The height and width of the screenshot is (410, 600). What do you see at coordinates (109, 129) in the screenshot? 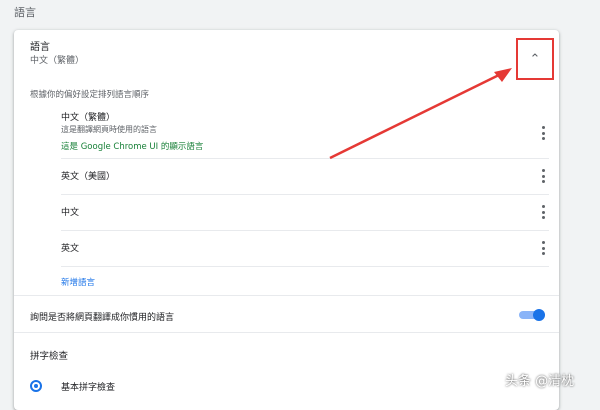
I see `language-subtext: 這是翻譯網頁時使用的語言` at bounding box center [109, 129].